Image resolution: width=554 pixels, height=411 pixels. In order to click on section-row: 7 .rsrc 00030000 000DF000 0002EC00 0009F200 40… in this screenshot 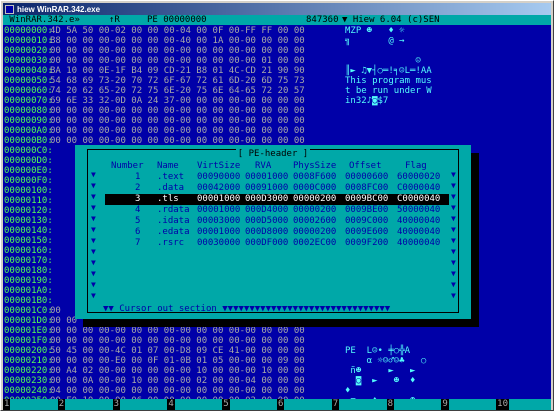, I will do `click(277, 243)`.